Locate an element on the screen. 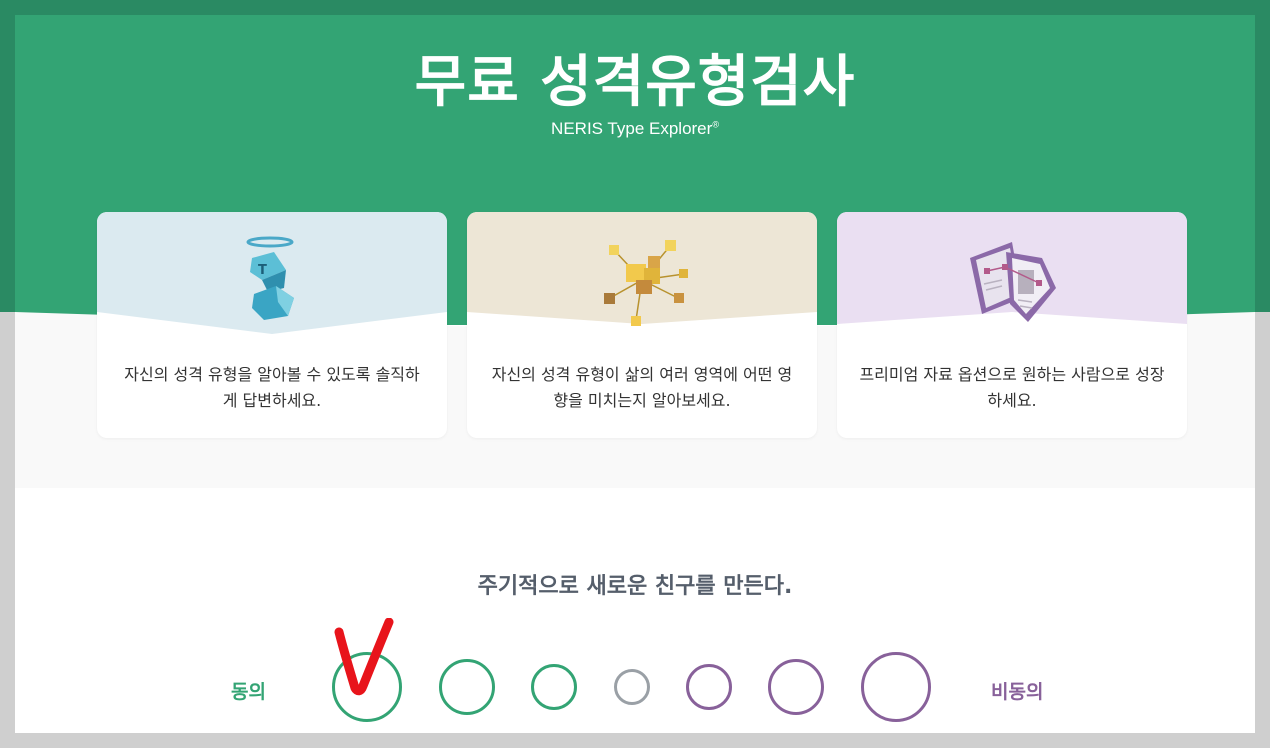 This screenshot has width=1270, height=748. card-text: 자신의 성격 유형을 알아볼 수 있도록 솔직하게 답변하세요. is located at coordinates (272, 387).